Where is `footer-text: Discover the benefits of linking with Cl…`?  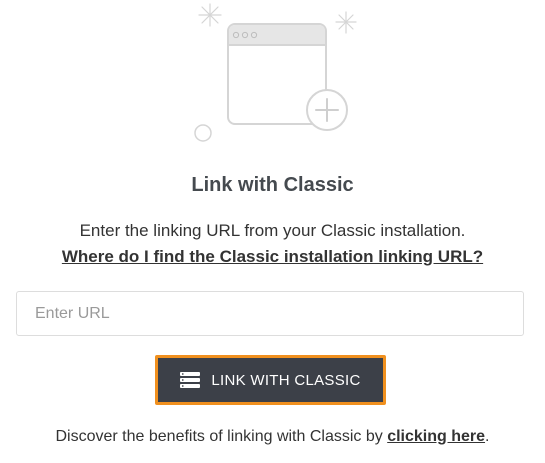
footer-text: Discover the benefits of linking with Cl… is located at coordinates (272, 437).